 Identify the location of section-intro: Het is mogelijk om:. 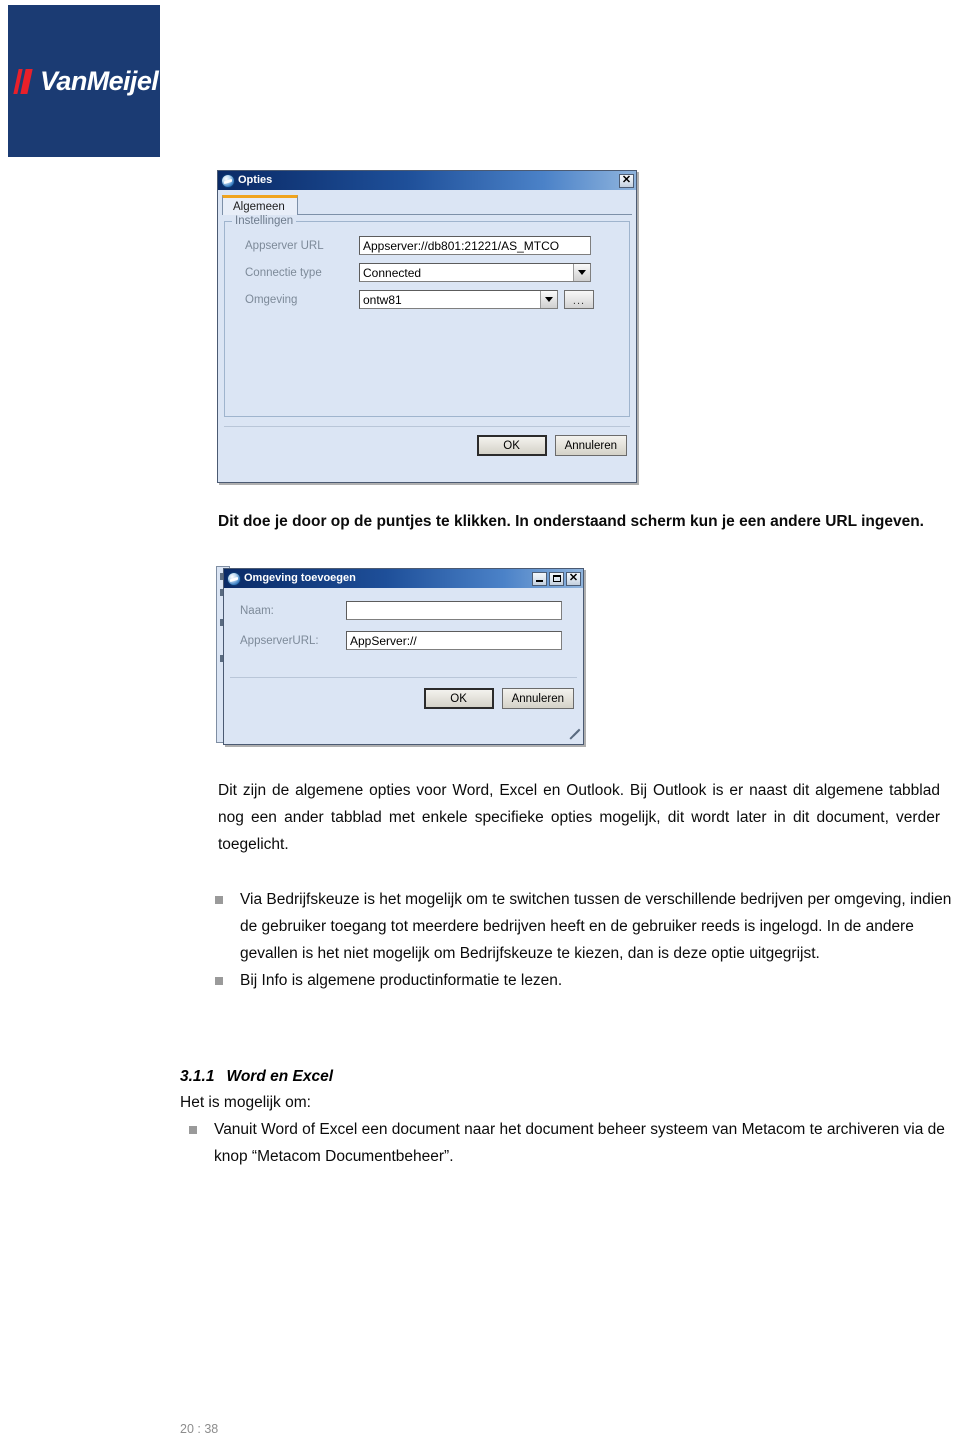
(245, 1102).